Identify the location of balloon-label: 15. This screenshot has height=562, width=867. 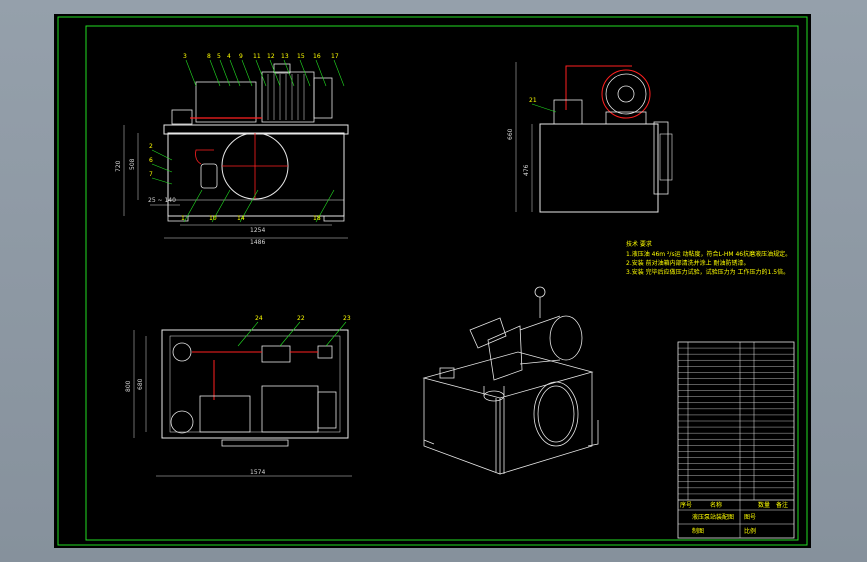
(301, 56).